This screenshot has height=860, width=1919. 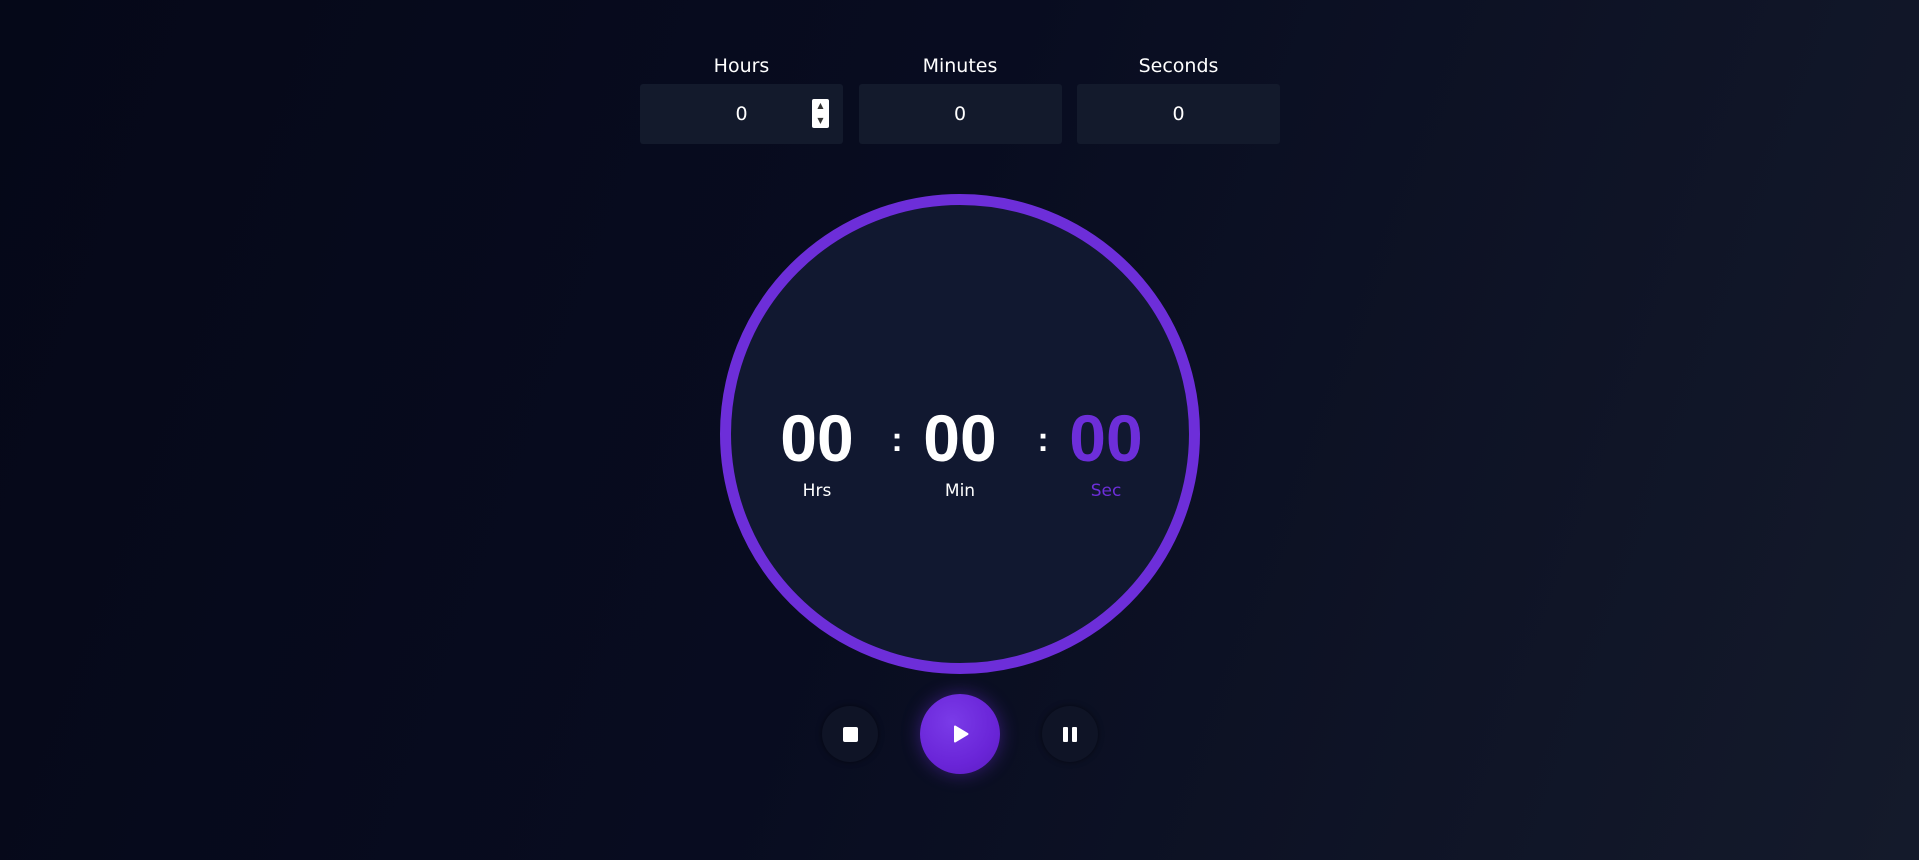 I want to click on play-button, so click(x=960, y=734).